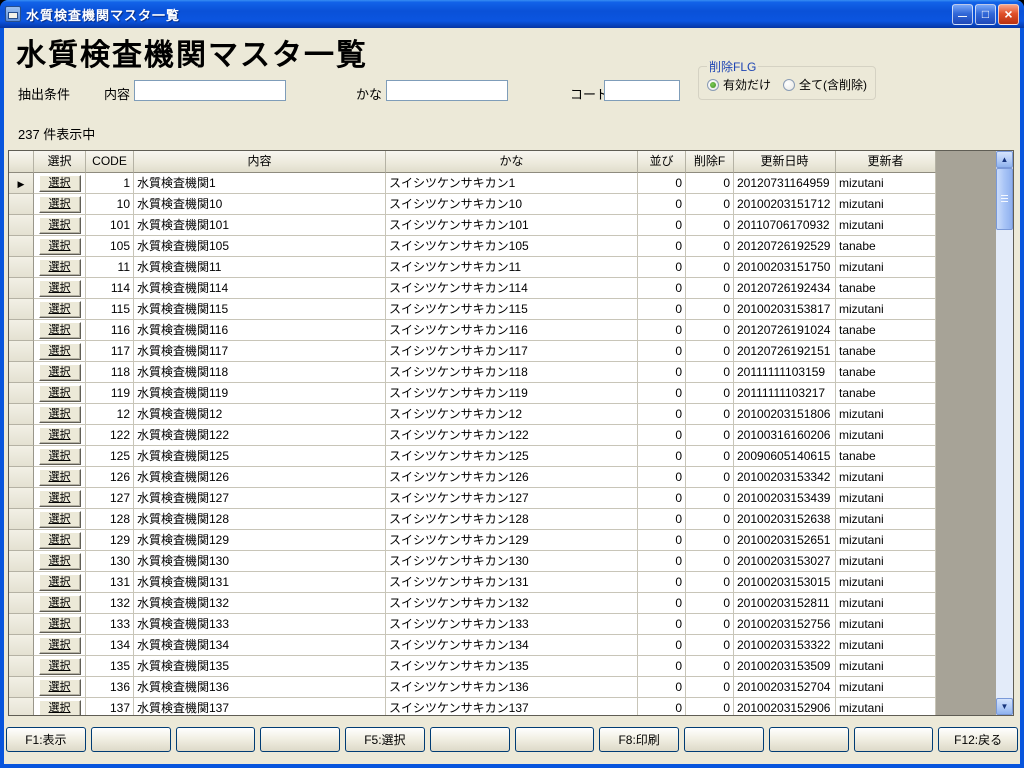 This screenshot has height=768, width=1024. What do you see at coordinates (825, 84) in the screenshot?
I see `radio-include-deleted: 全て(含削除)` at bounding box center [825, 84].